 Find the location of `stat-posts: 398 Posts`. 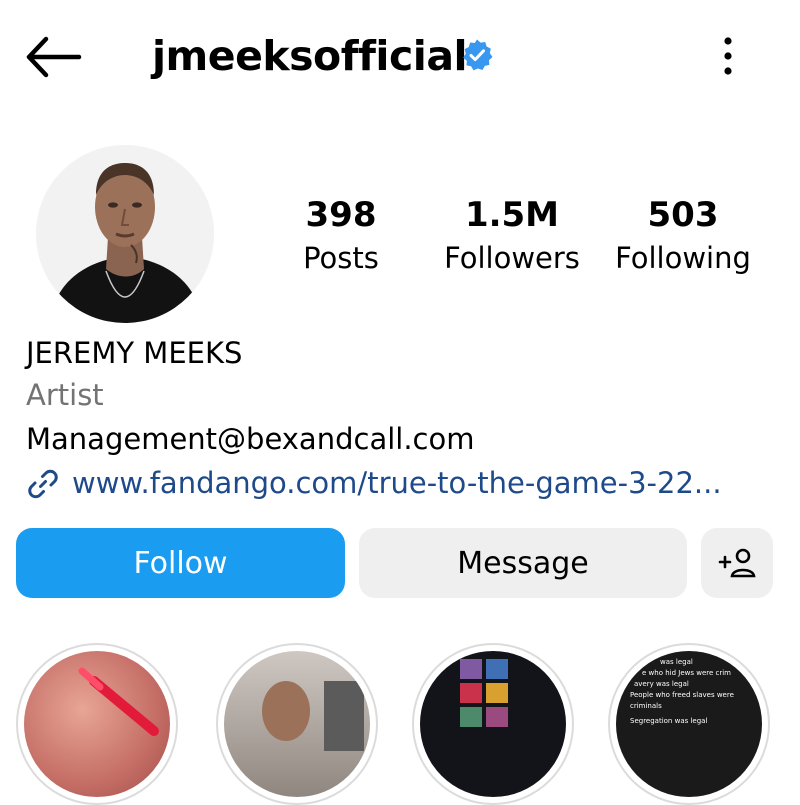

stat-posts: 398 Posts is located at coordinates (341, 235).